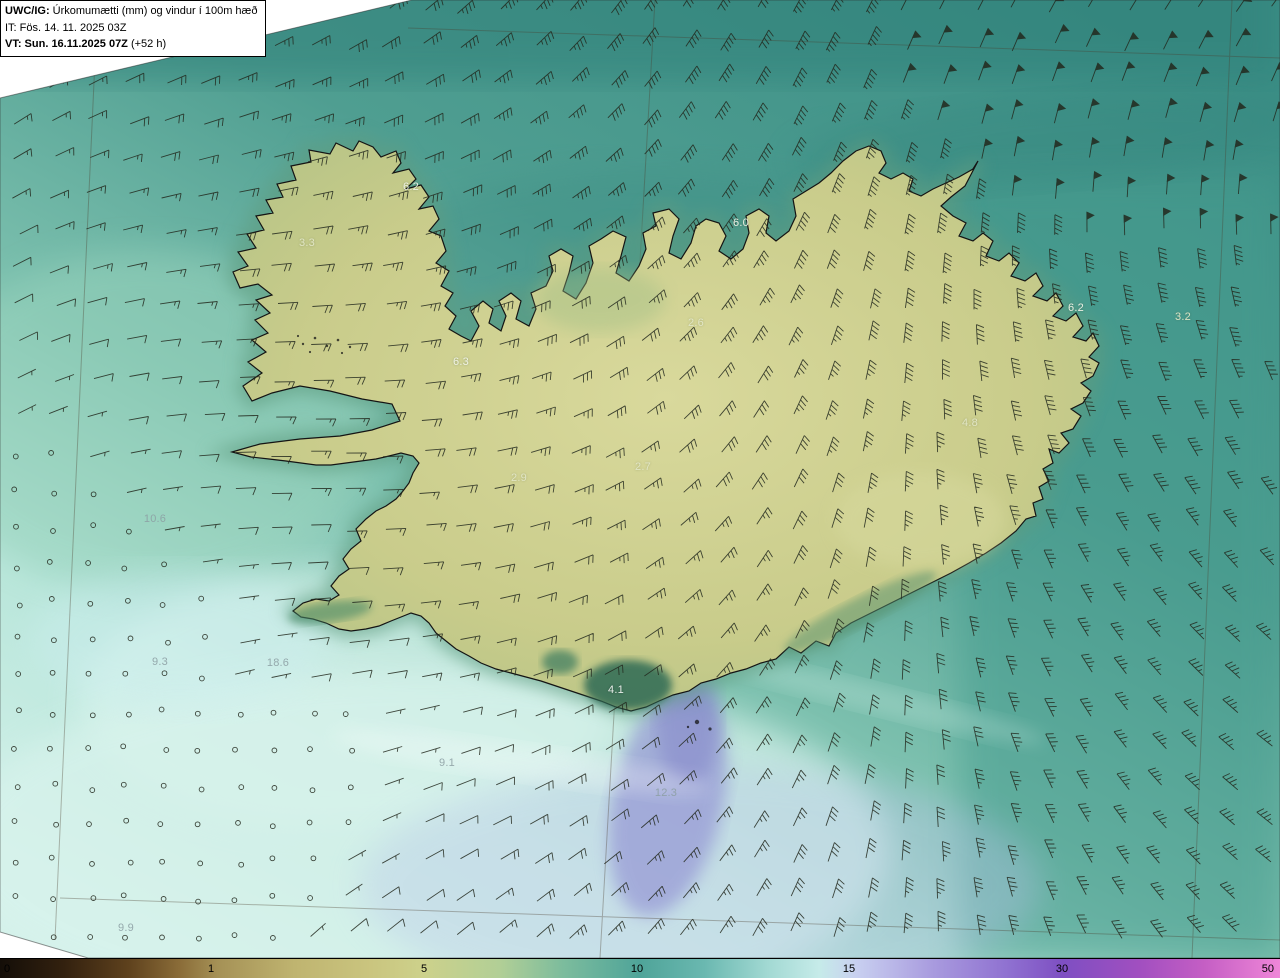 The width and height of the screenshot is (1280, 978). What do you see at coordinates (66, 27) in the screenshot?
I see `init-time: IT: Fös. 14. 11. 2025 03Z` at bounding box center [66, 27].